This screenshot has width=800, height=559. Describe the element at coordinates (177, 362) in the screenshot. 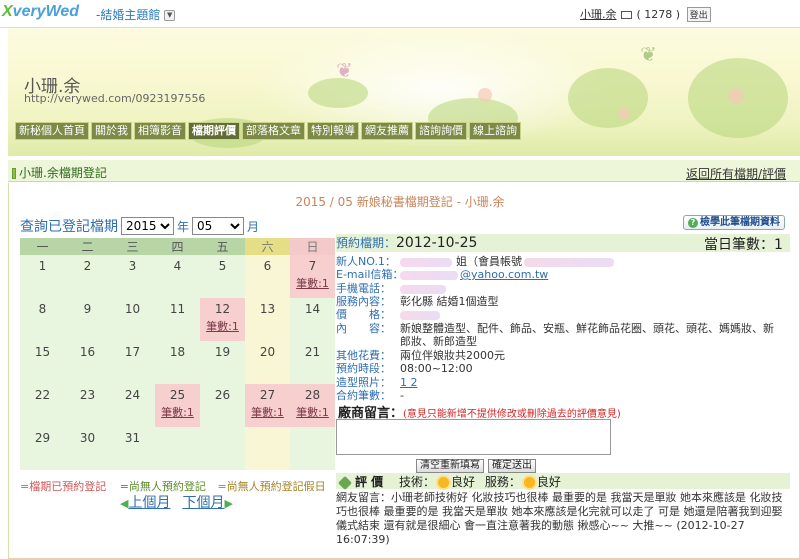

I see `calendar-day: 18` at that location.